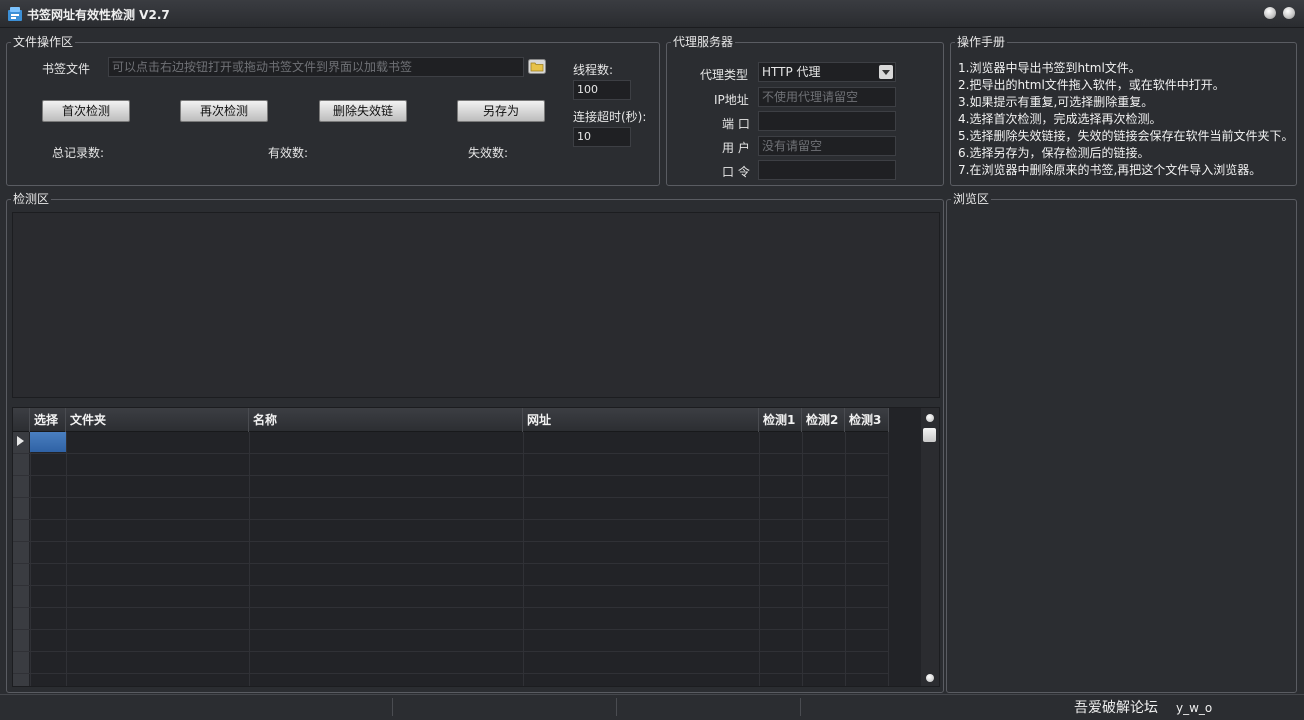  What do you see at coordinates (652, 707) in the screenshot?
I see `status-bar: 吾爱破解论坛 y_w_o` at bounding box center [652, 707].